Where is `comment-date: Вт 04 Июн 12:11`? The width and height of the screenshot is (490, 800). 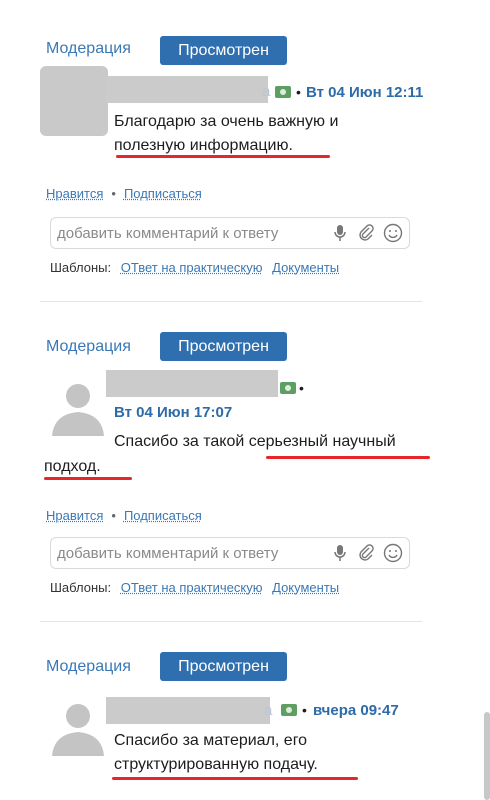
comment-date: Вт 04 Июн 12:11 is located at coordinates (364, 92).